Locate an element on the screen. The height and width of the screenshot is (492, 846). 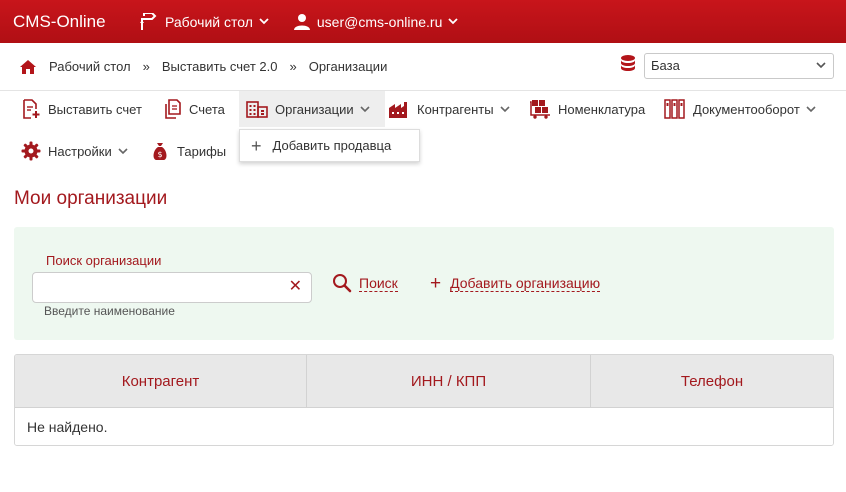
menu-item-label: Документооборот is located at coordinates (746, 109).